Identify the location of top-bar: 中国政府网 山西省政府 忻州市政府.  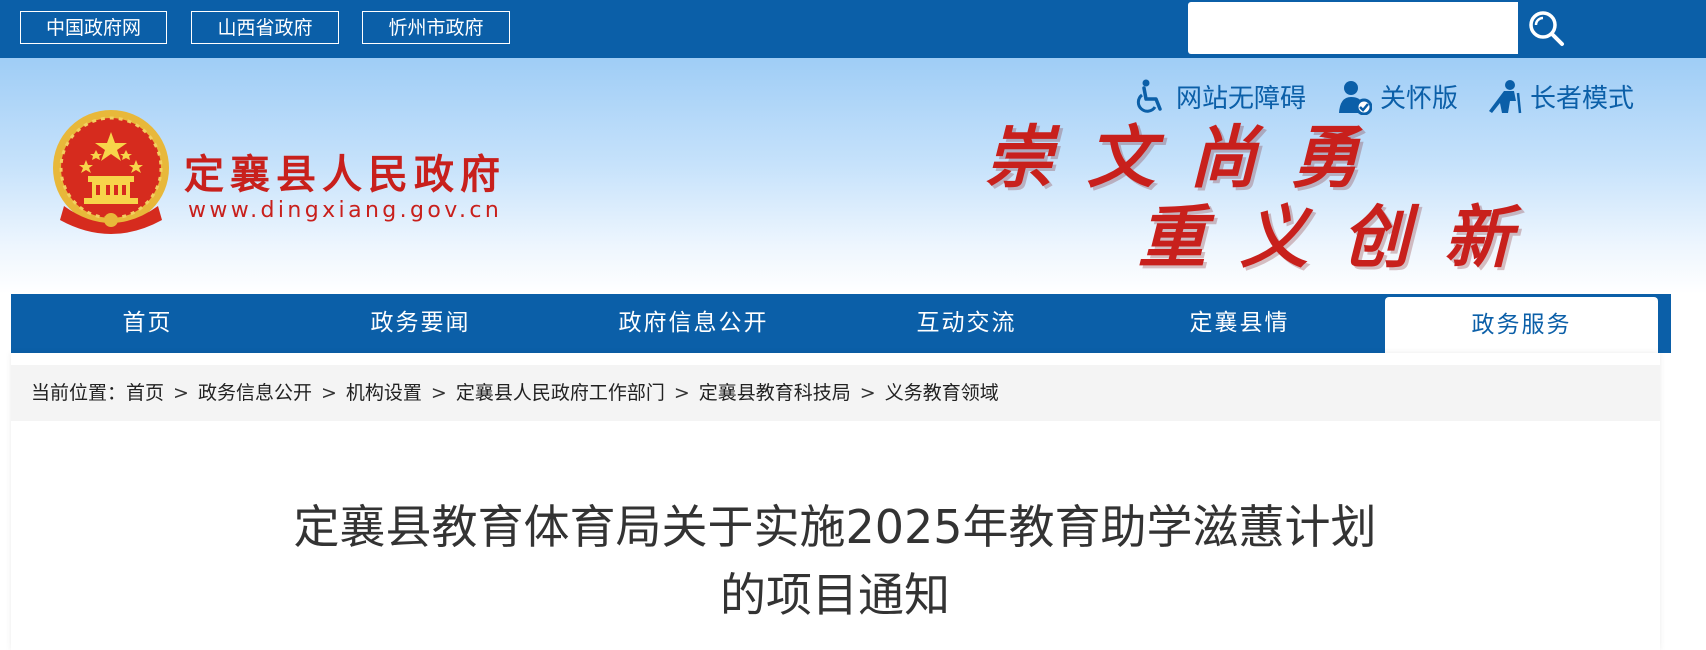
(853, 29).